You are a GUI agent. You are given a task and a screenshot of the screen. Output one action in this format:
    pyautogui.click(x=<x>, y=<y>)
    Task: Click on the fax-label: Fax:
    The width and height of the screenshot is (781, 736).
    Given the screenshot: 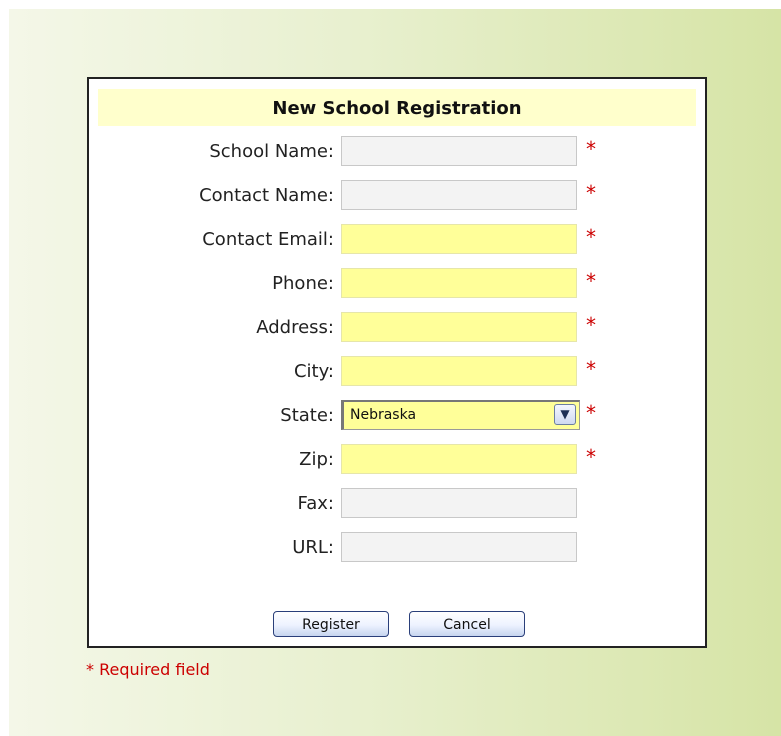 What is the action you would take?
    pyautogui.click(x=315, y=503)
    